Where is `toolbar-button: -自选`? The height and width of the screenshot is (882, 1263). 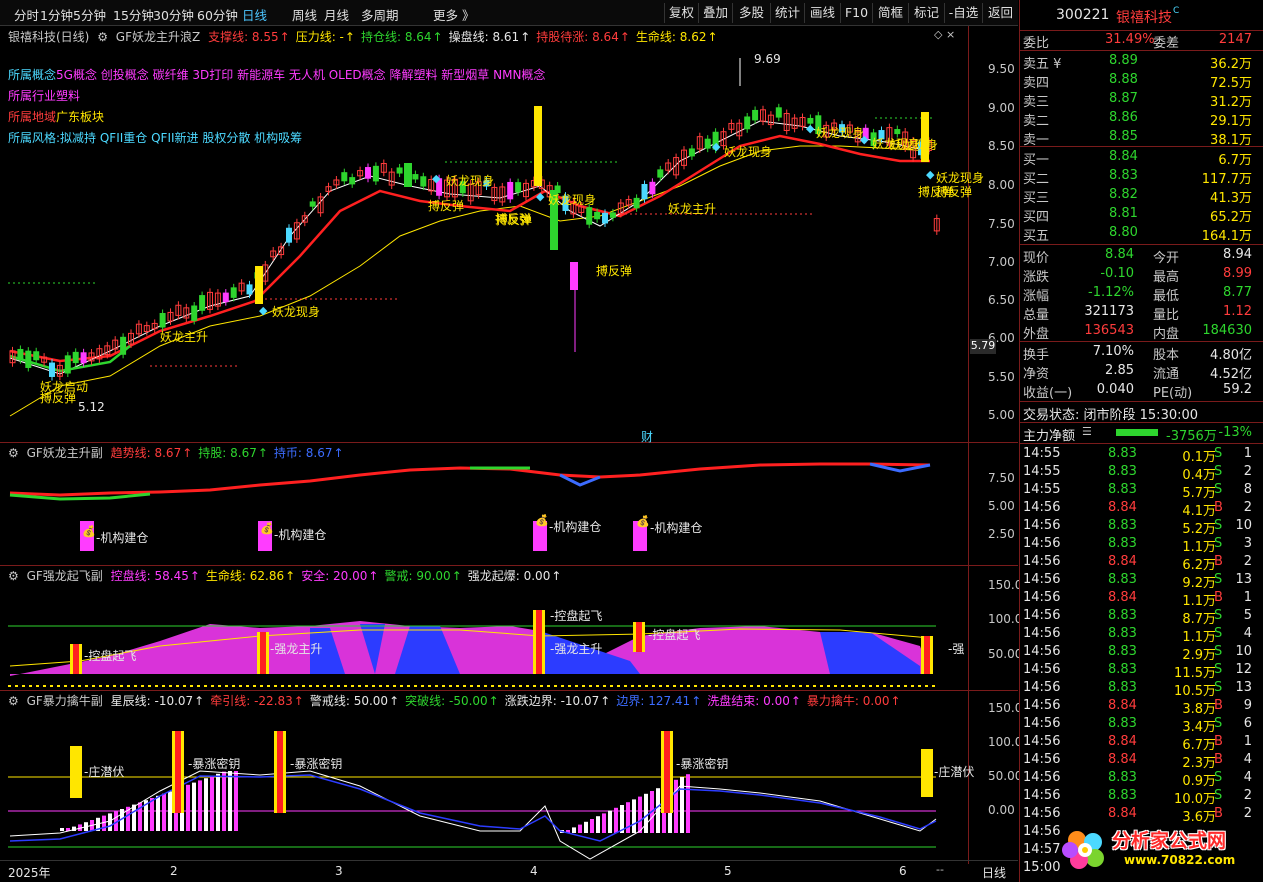
toolbar-button: -自选 is located at coordinates (963, 13).